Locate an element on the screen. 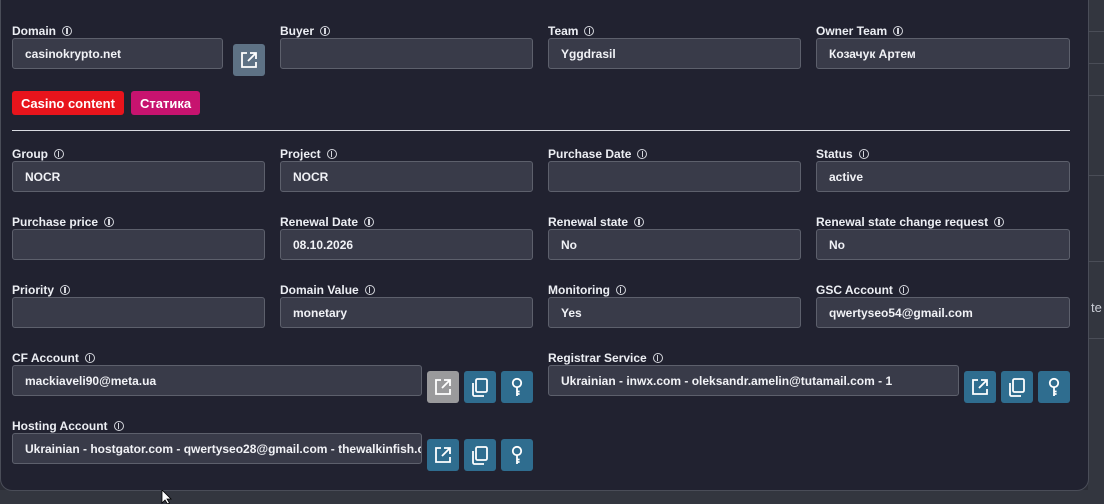  purchase-price-label: Purchase price is located at coordinates (63, 222).